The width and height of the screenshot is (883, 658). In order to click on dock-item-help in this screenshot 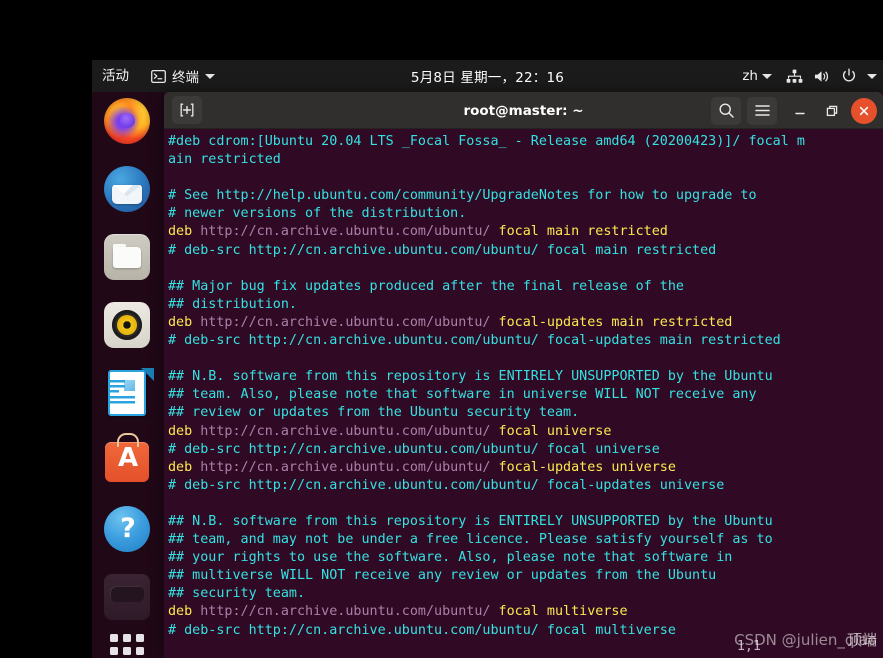, I will do `click(128, 530)`.